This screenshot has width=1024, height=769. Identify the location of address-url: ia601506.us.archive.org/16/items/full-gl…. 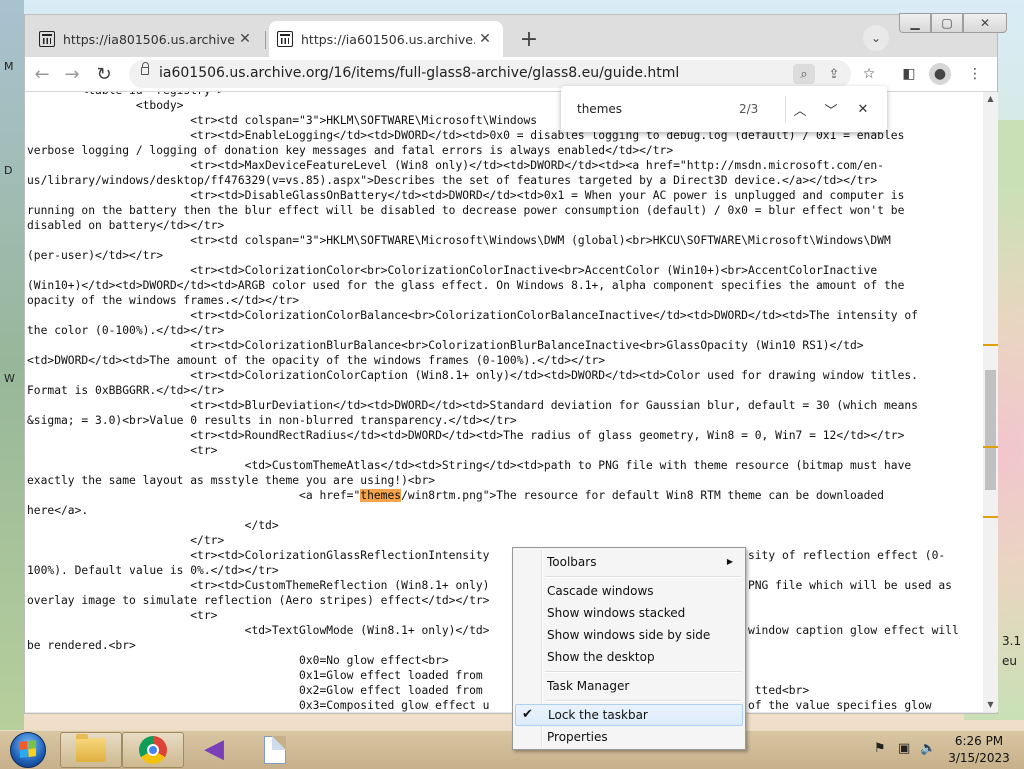
(419, 73).